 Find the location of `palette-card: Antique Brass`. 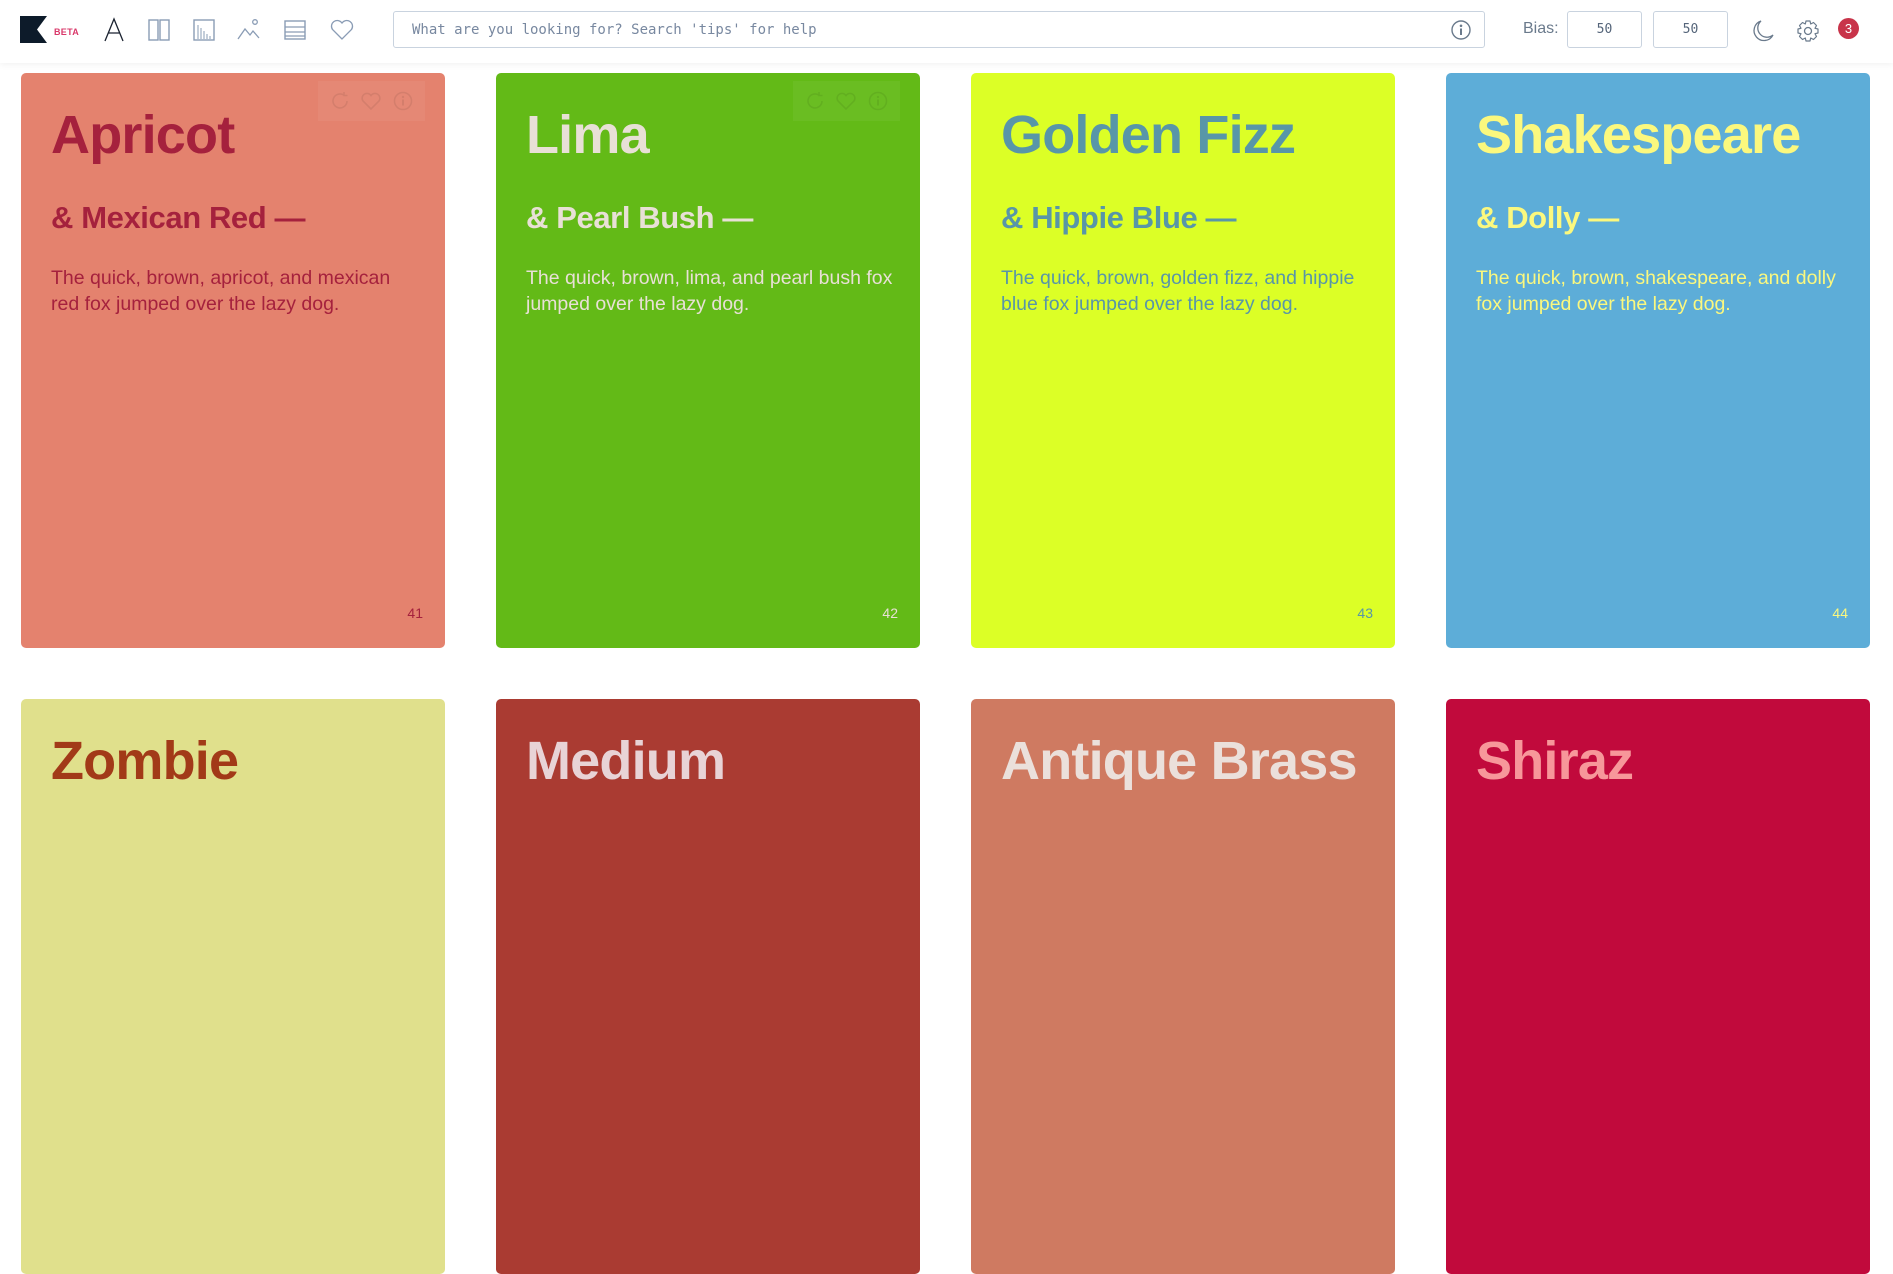

palette-card: Antique Brass is located at coordinates (1183, 986).